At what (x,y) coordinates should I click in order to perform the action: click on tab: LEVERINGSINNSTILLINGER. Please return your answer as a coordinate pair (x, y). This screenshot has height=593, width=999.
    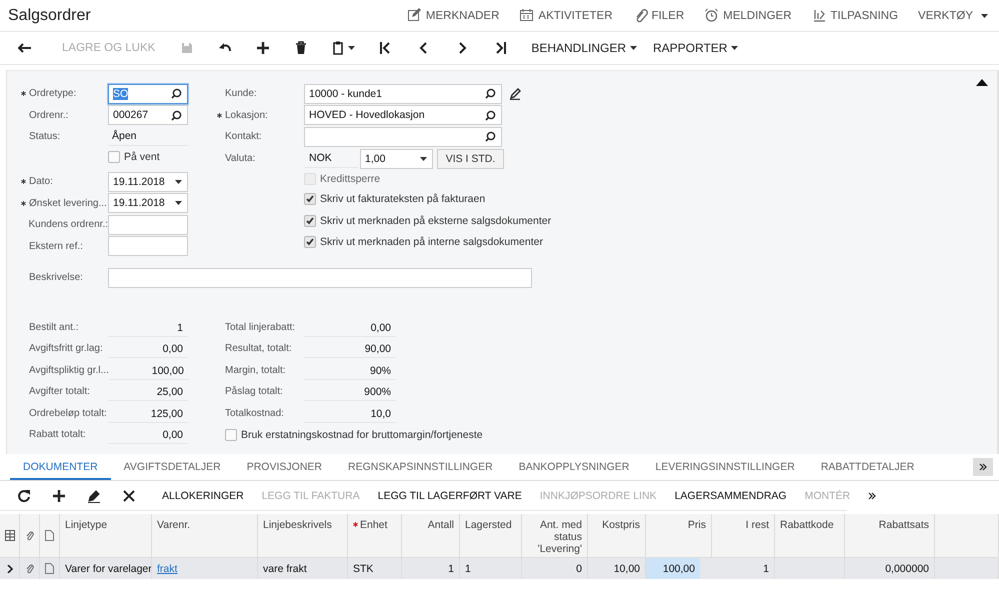
    Looking at the image, I should click on (725, 470).